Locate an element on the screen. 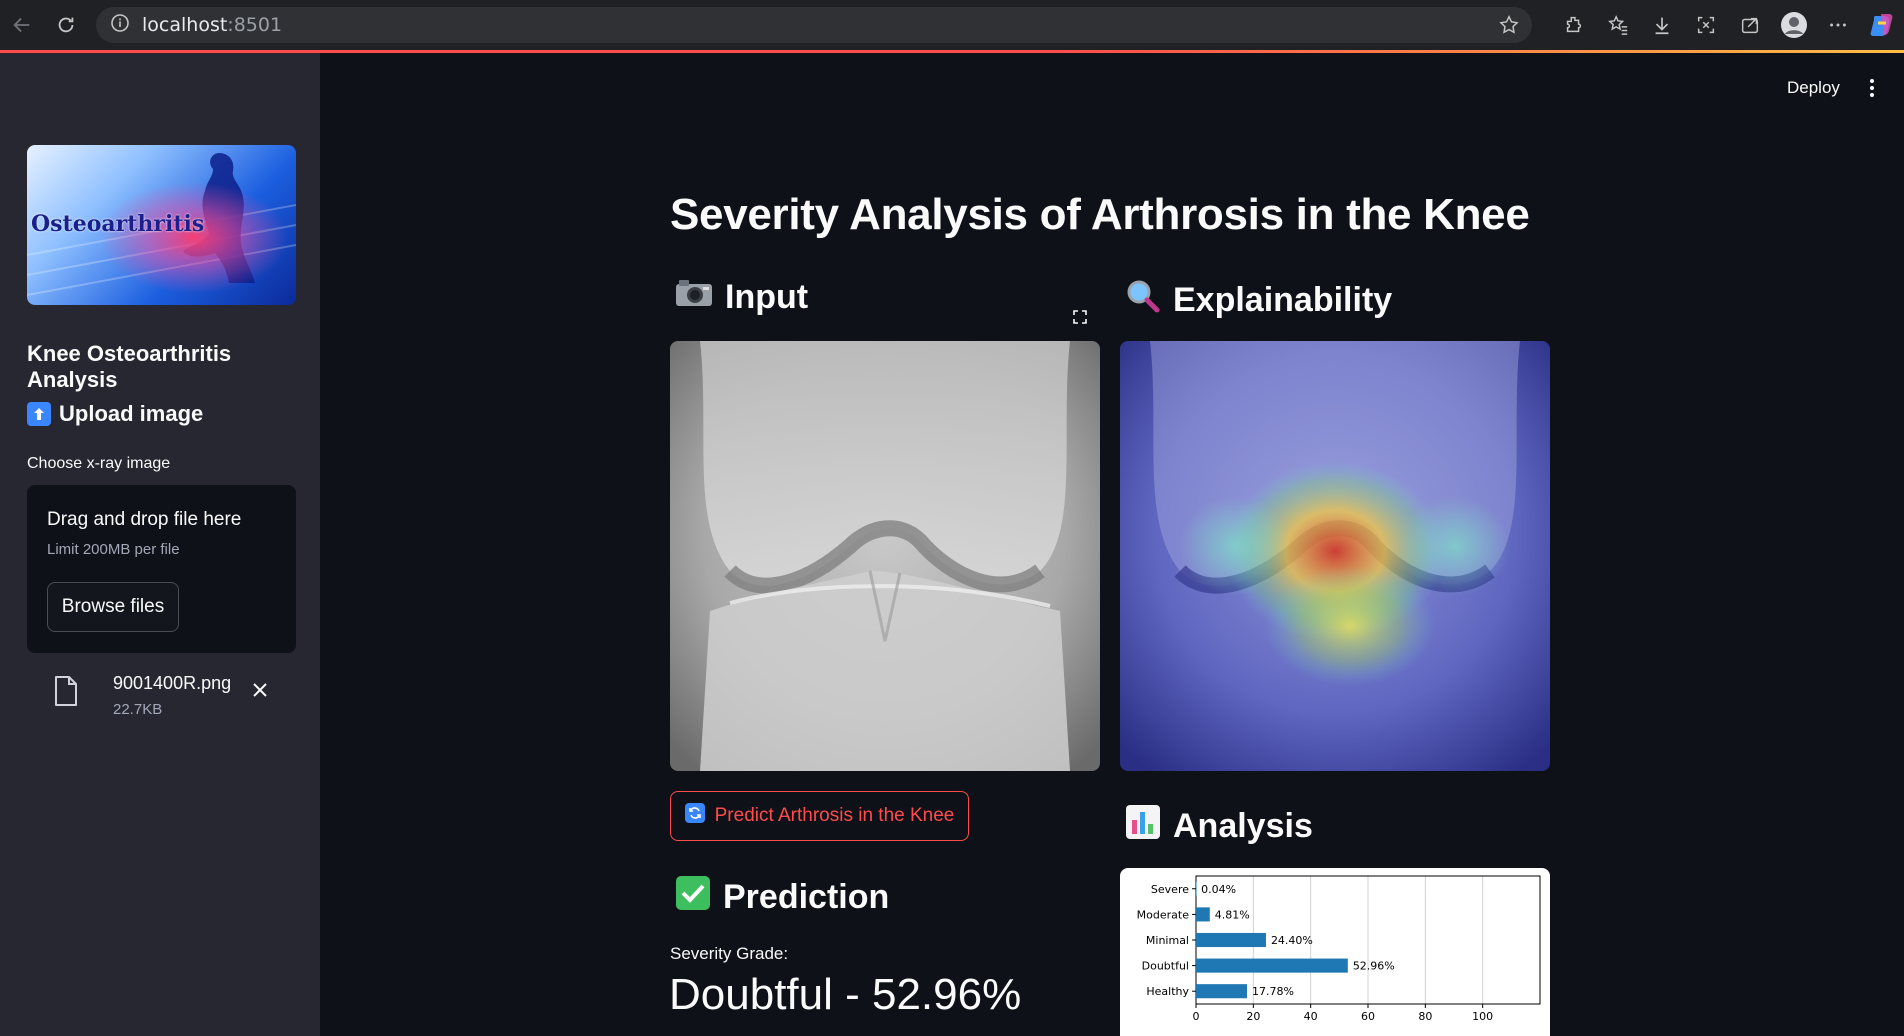 The width and height of the screenshot is (1904, 1036). chart-x-tick-label: 100 is located at coordinates (1482, 1016).